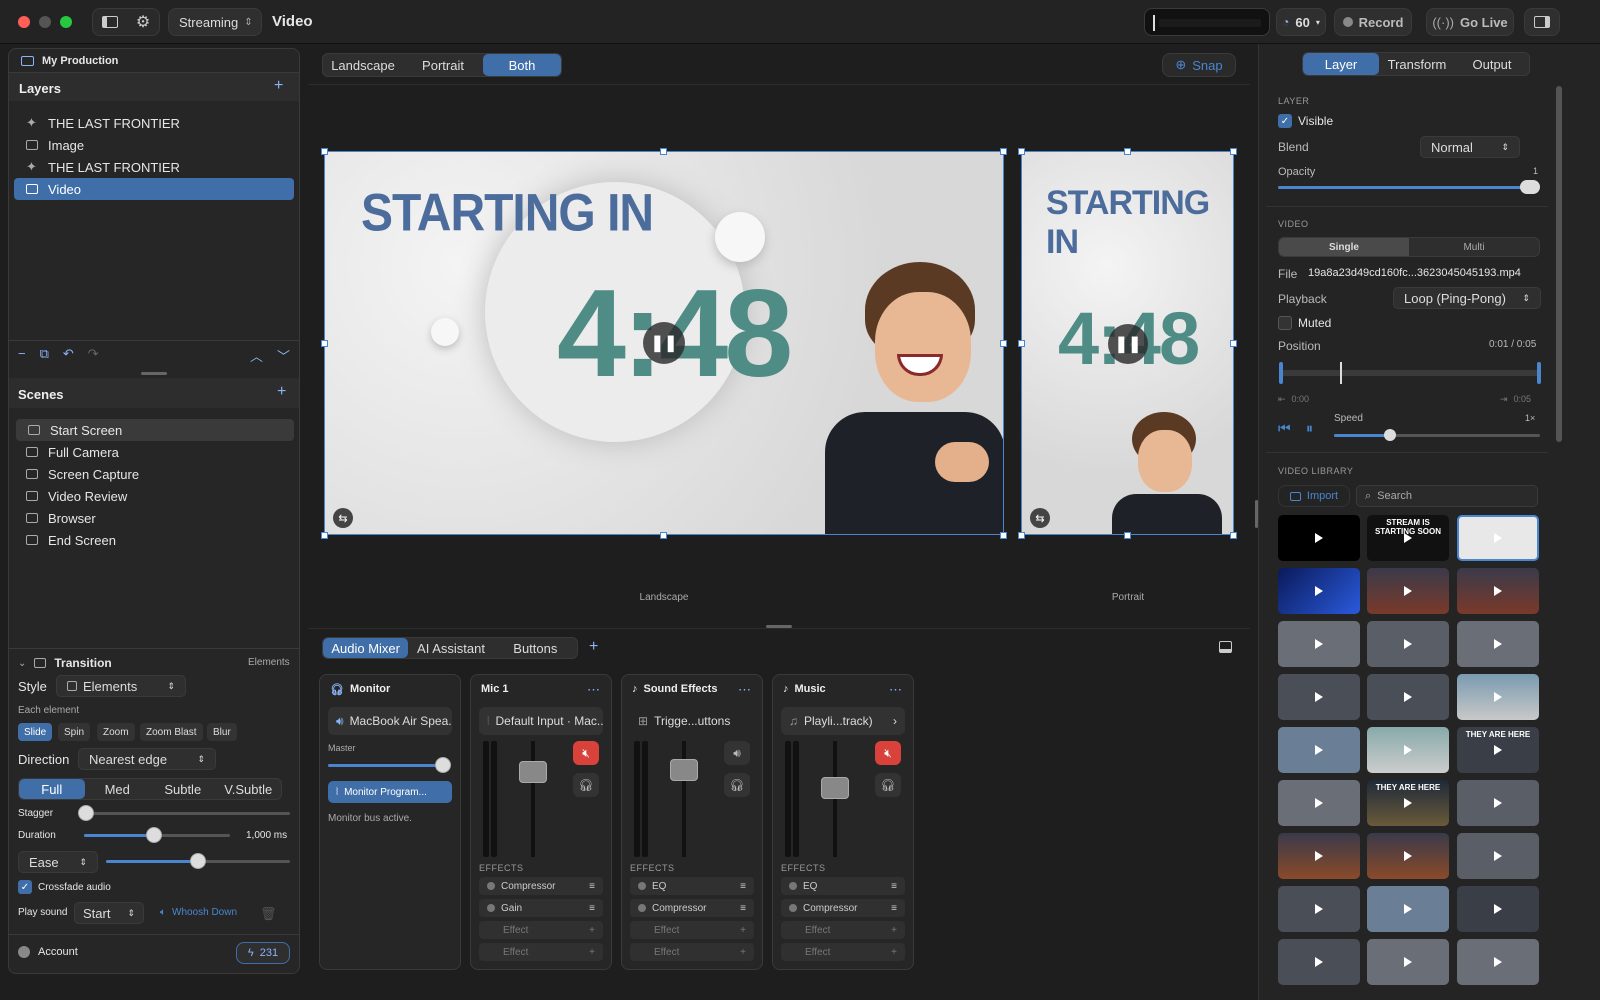  What do you see at coordinates (86, 813) in the screenshot?
I see `stagger-knob` at bounding box center [86, 813].